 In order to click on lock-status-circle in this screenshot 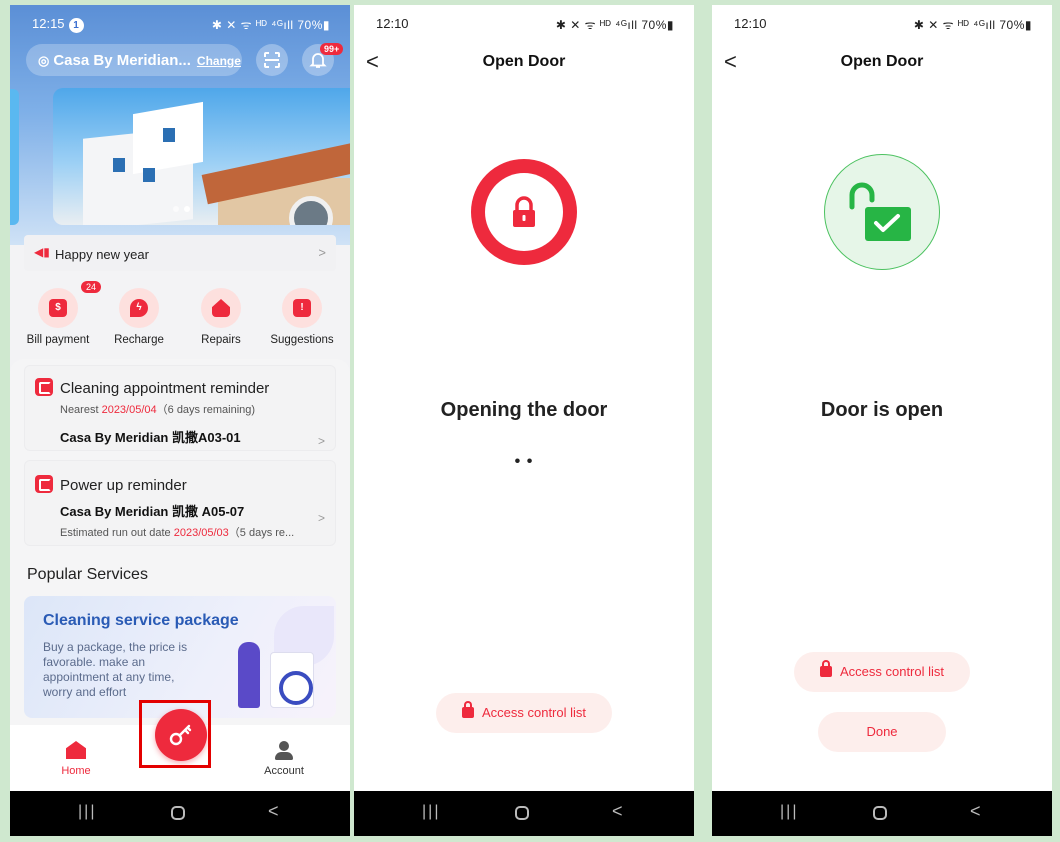, I will do `click(524, 212)`.